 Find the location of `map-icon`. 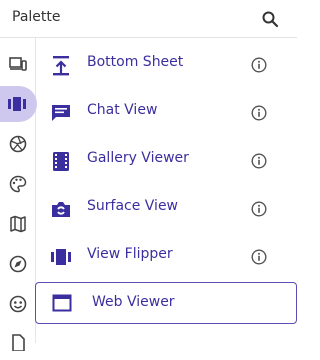

map-icon is located at coordinates (18, 224).